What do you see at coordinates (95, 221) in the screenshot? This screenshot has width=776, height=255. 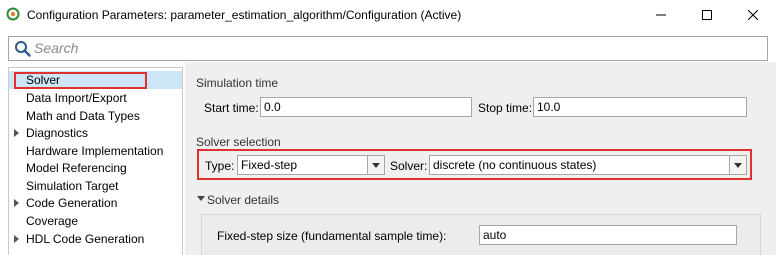 I see `tree-item-coverage: Coverage` at bounding box center [95, 221].